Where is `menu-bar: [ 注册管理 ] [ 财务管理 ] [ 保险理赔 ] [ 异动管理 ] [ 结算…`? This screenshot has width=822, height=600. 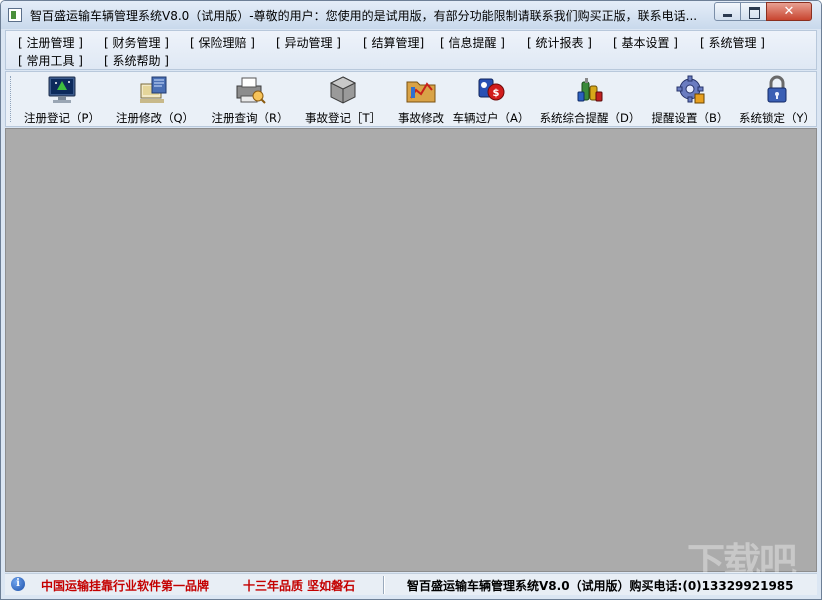 menu-bar: [ 注册管理 ] [ 财务管理 ] [ 保险理赔 ] [ 异动管理 ] [ 结算… is located at coordinates (411, 50).